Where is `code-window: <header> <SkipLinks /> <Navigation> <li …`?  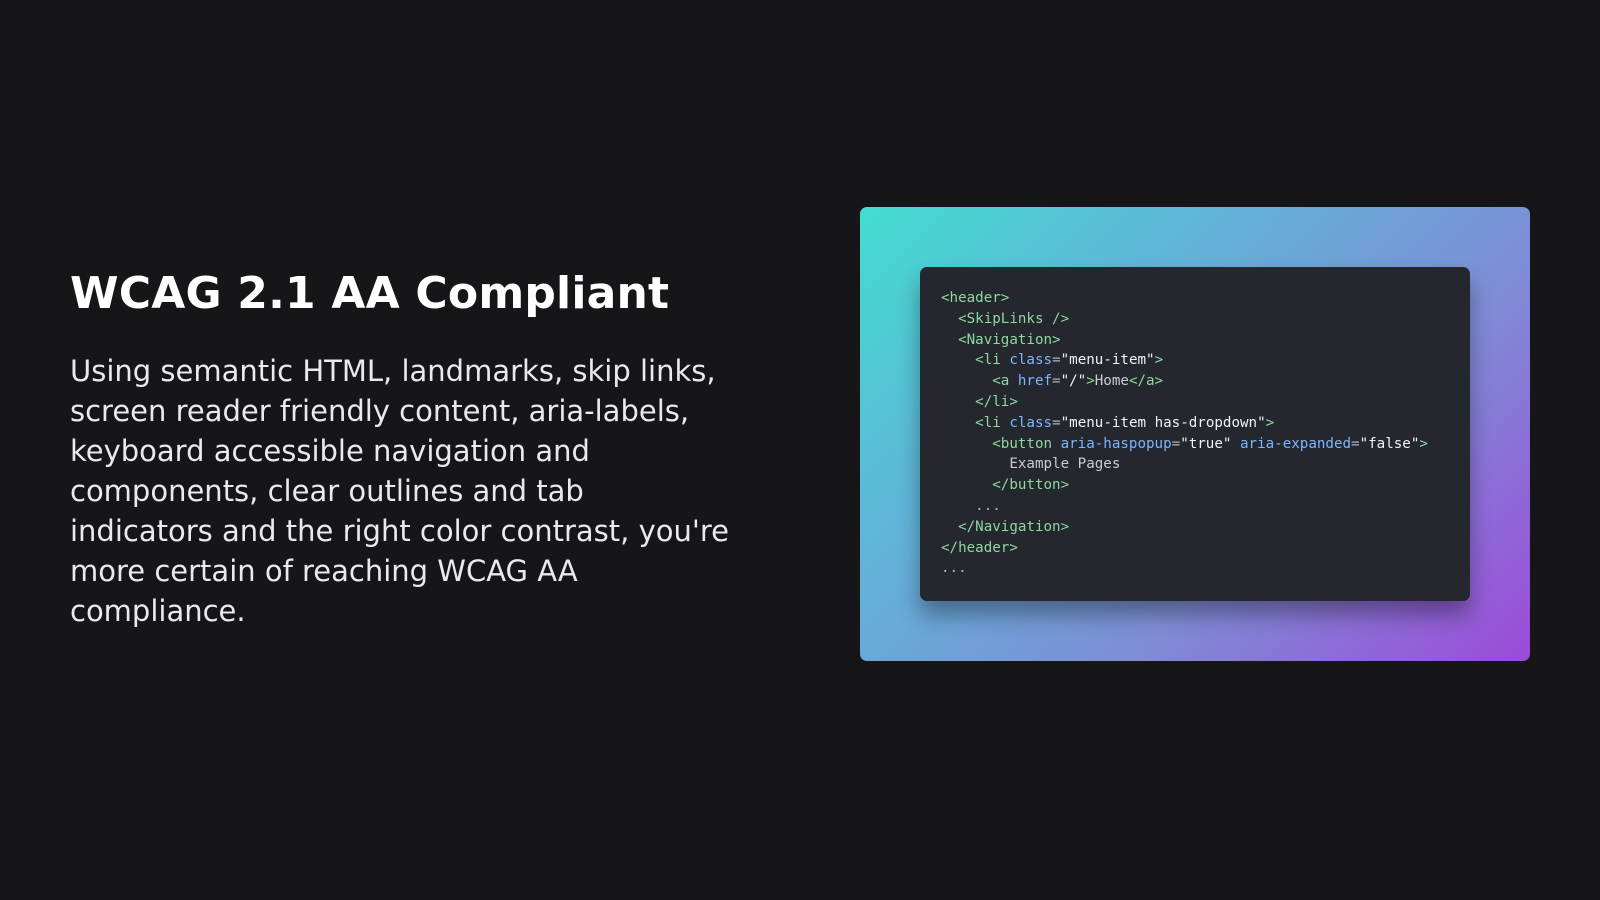
code-window: <header> <SkipLinks /> <Navigation> <li … is located at coordinates (1195, 434).